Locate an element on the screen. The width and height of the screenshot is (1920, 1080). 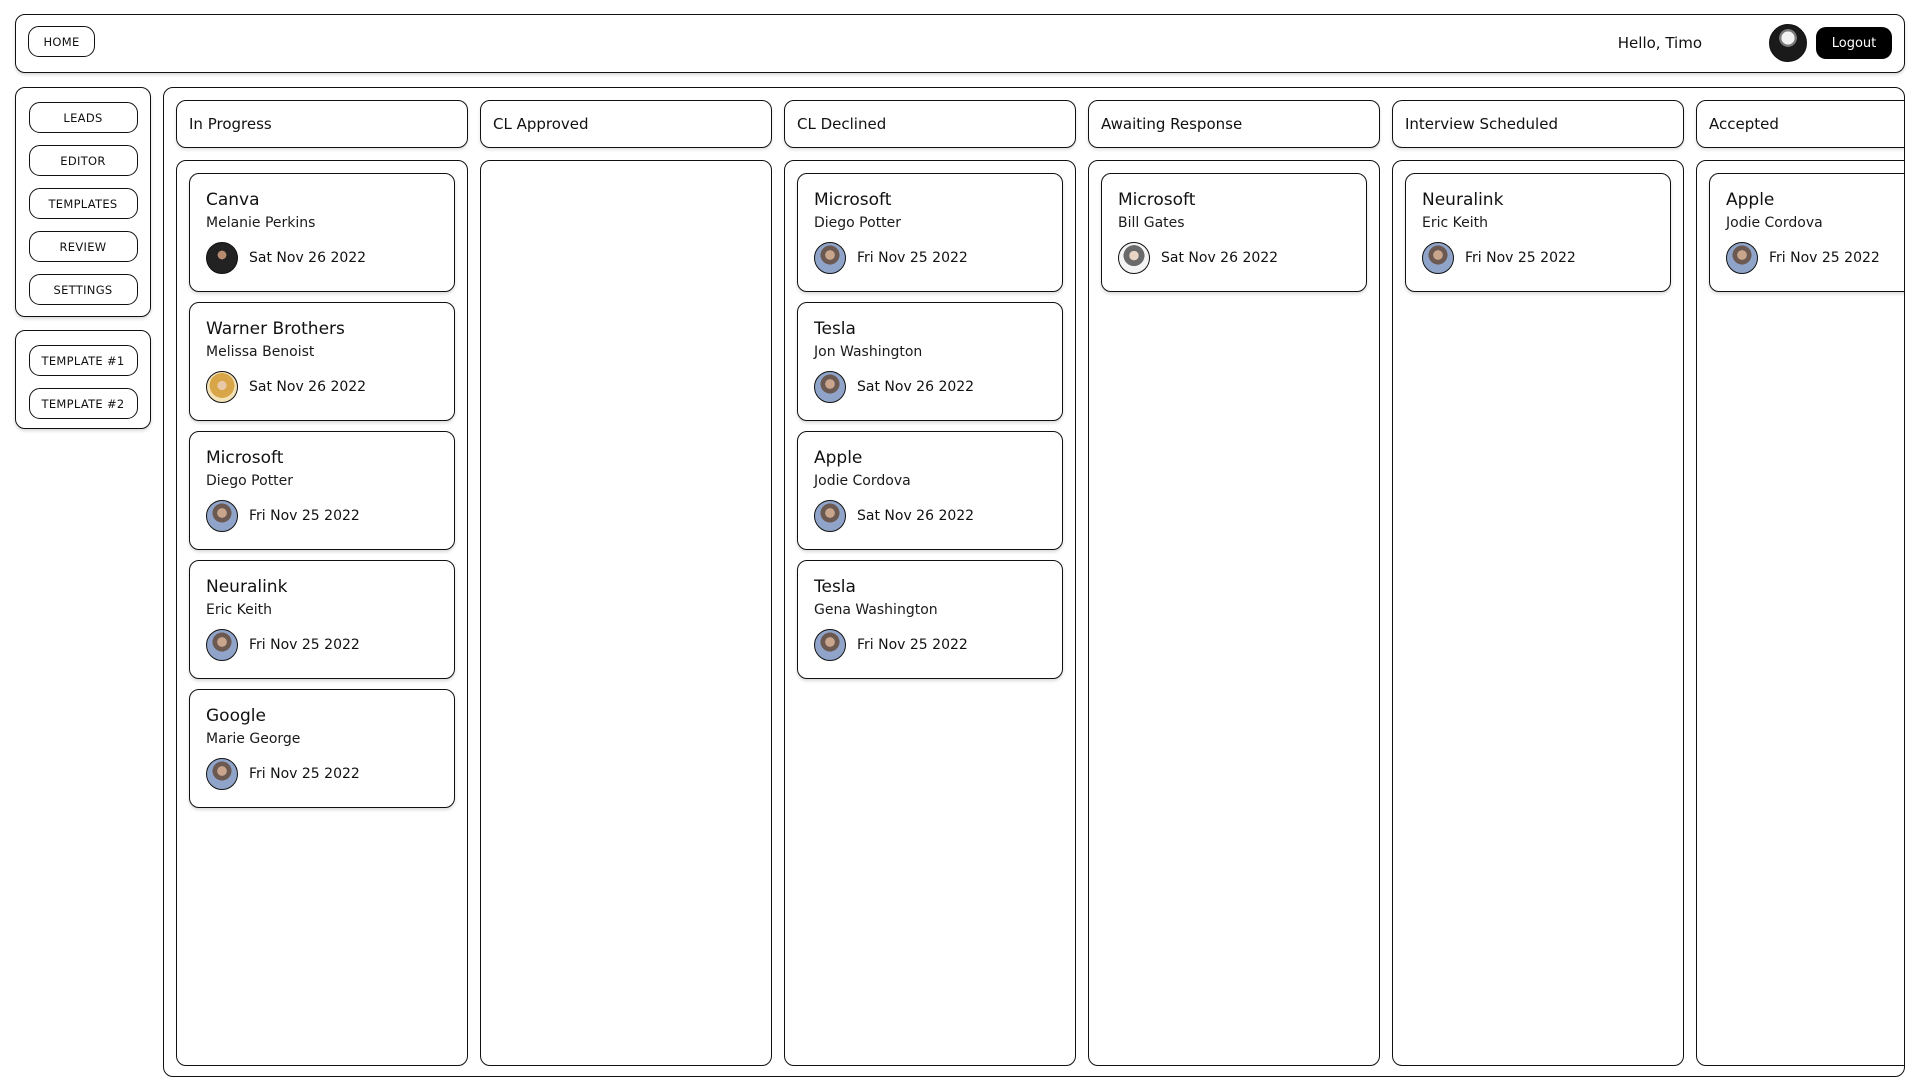
sidebar-item-review: REVIEW is located at coordinates (83, 246).